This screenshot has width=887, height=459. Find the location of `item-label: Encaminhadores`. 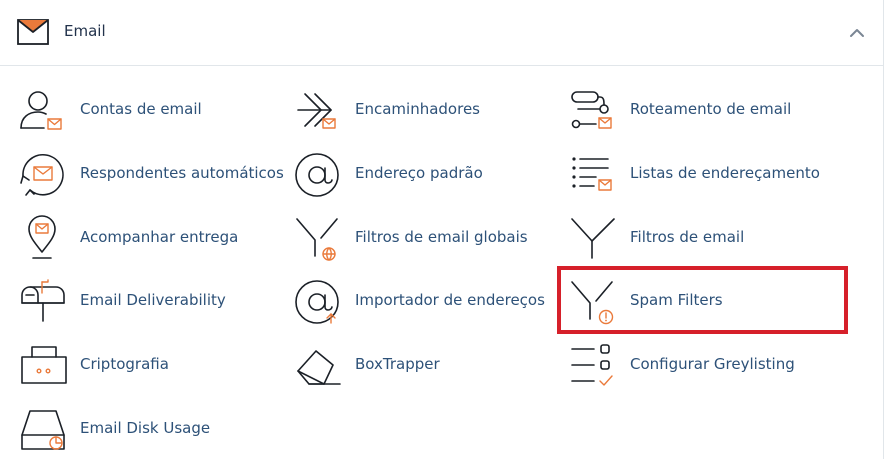

item-label: Encaminhadores is located at coordinates (417, 109).